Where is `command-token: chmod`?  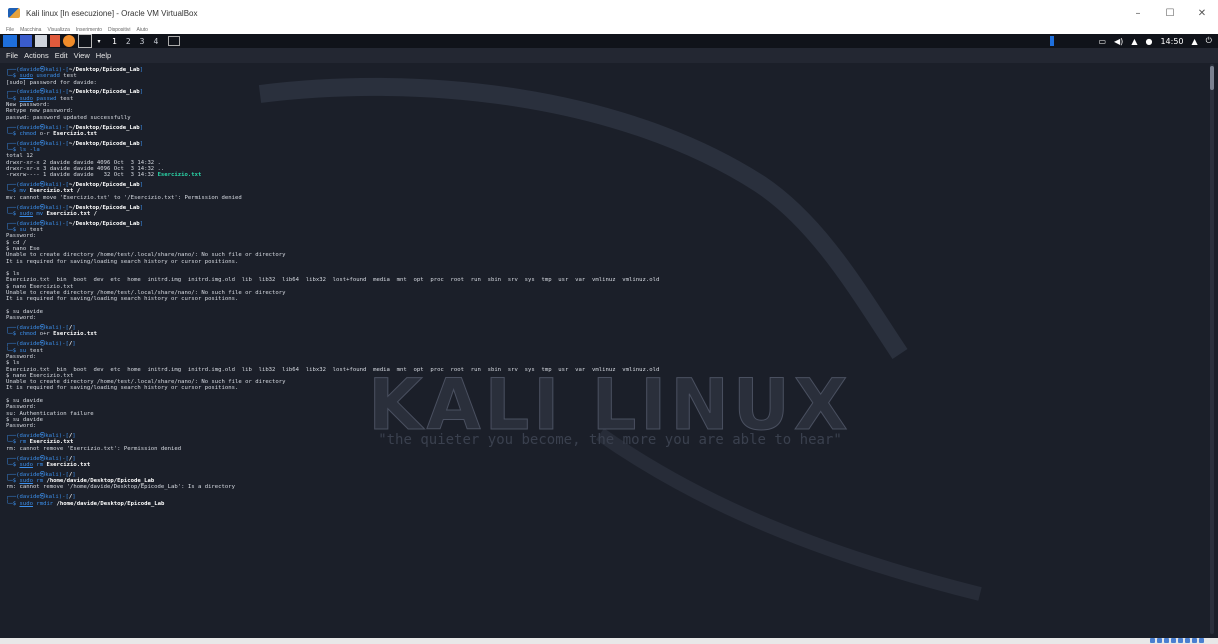
command-token: chmod is located at coordinates (28, 334).